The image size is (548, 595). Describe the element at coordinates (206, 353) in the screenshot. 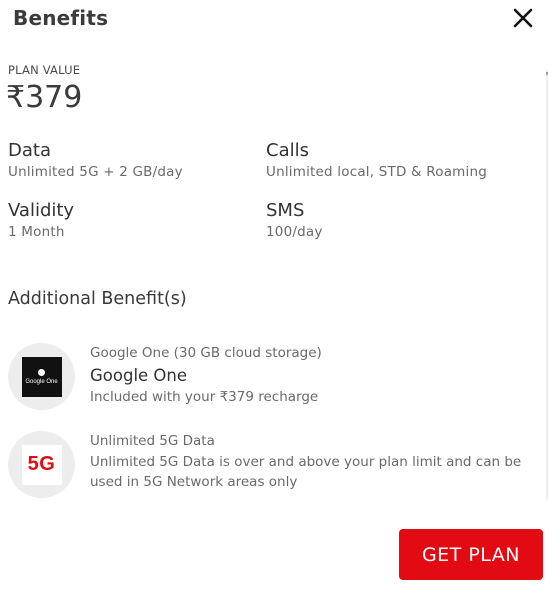

I see `benefit-subtitle: Google One (30 GB cloud storage)` at that location.